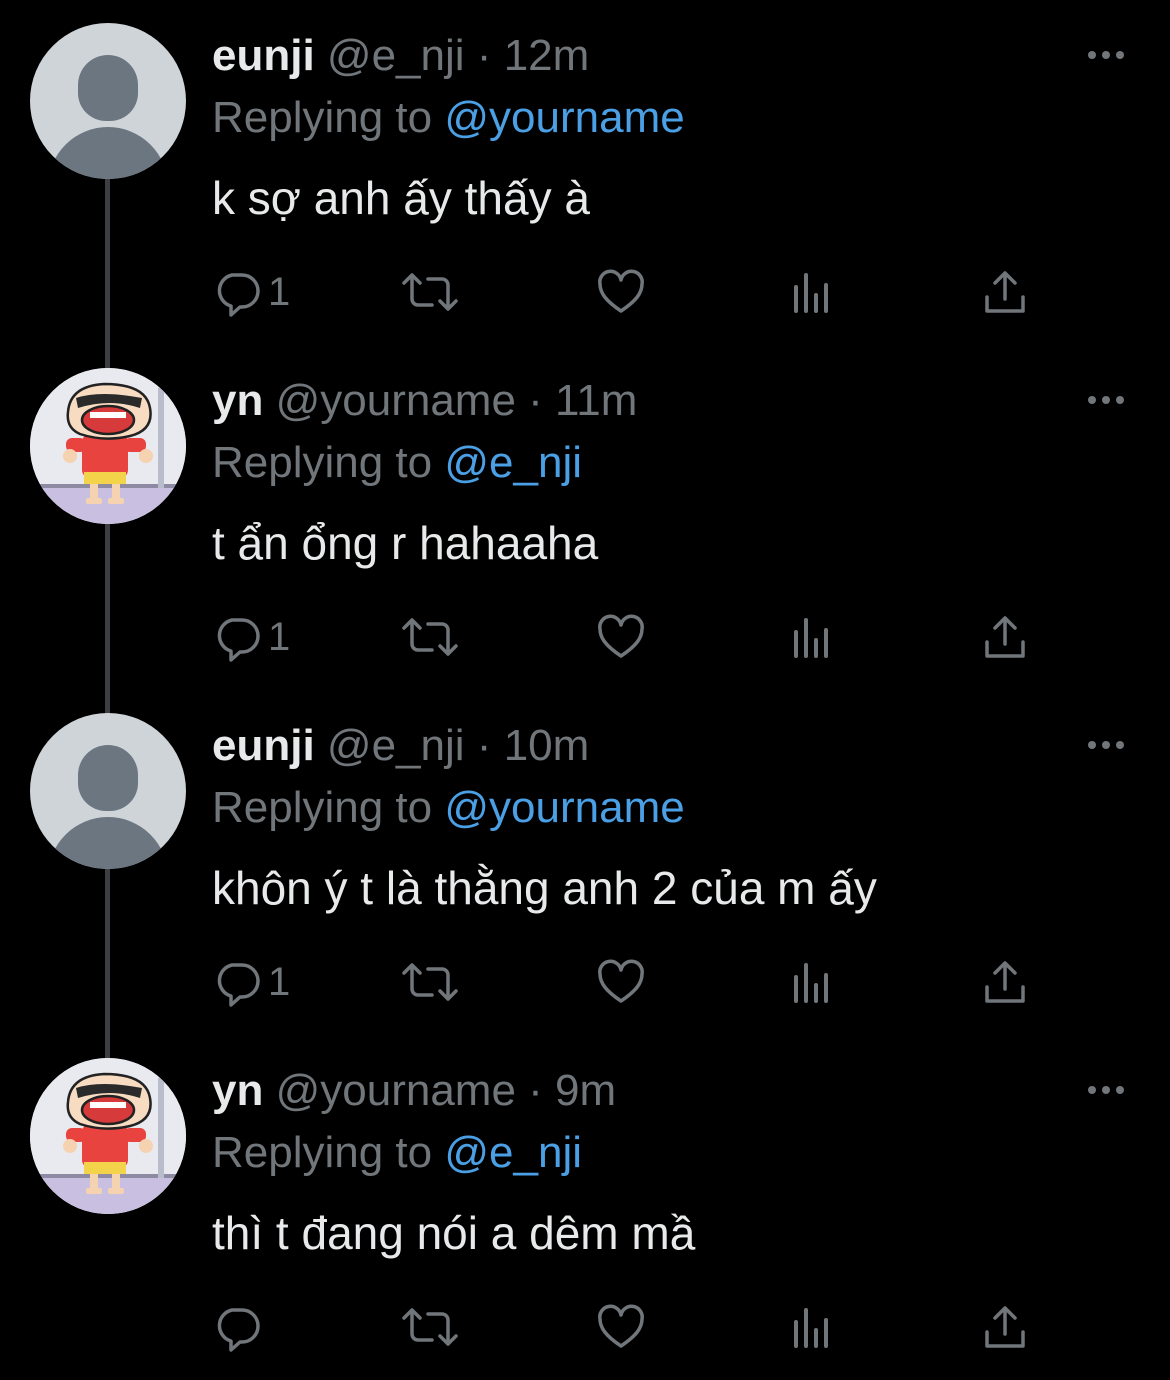  I want to click on tweet-actions, so click(637, 1327).